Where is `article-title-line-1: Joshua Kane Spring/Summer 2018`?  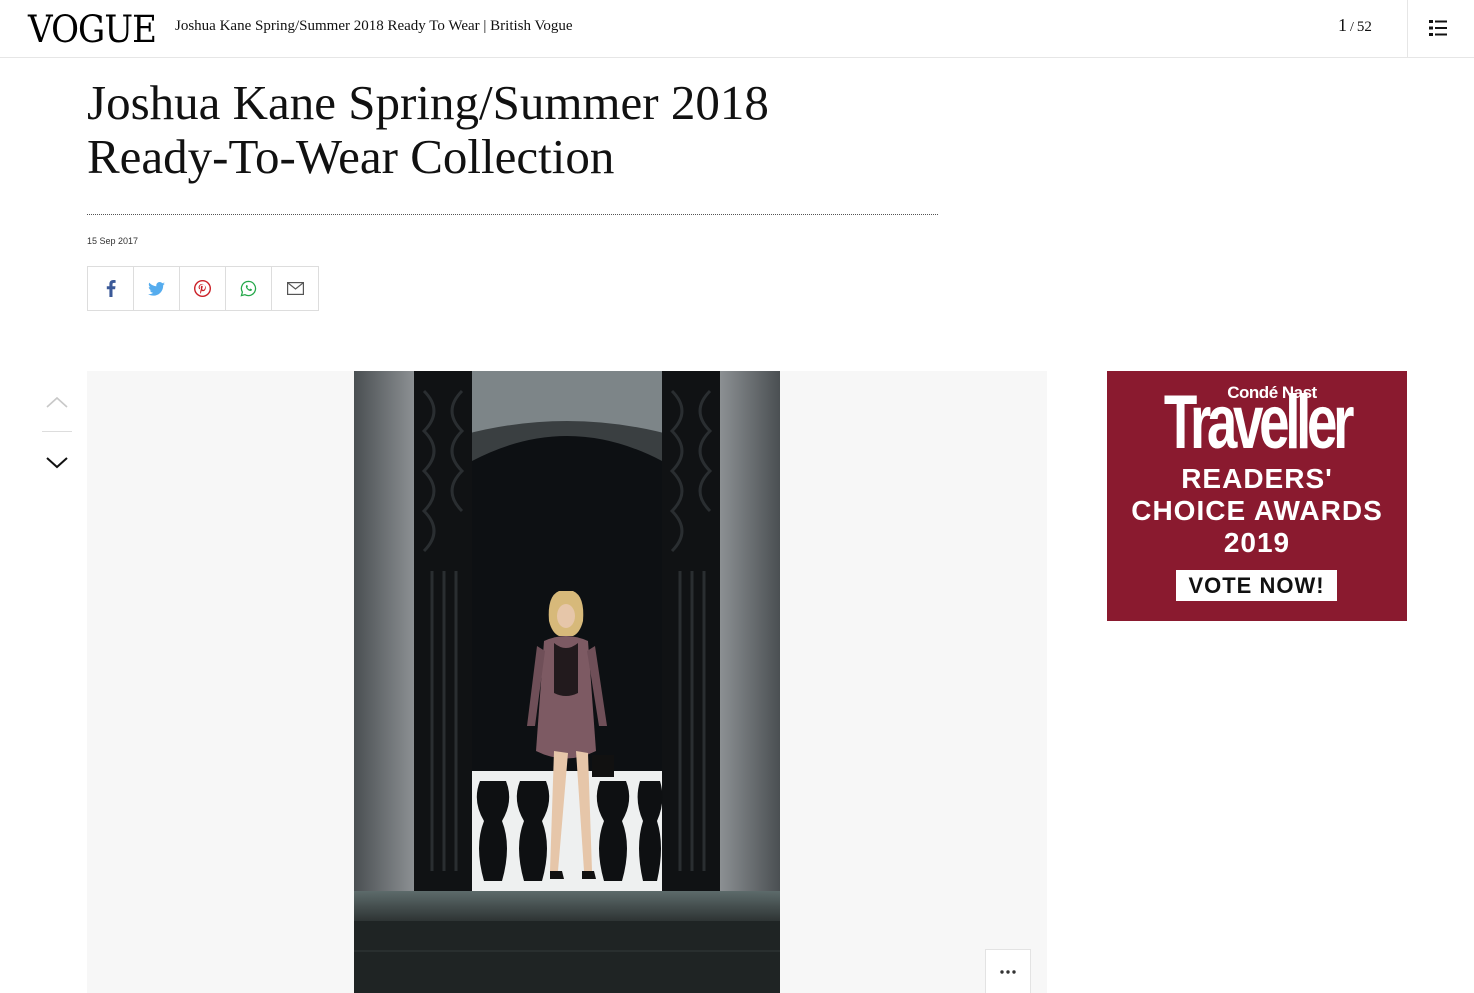 article-title-line-1: Joshua Kane Spring/Summer 2018 is located at coordinates (428, 102).